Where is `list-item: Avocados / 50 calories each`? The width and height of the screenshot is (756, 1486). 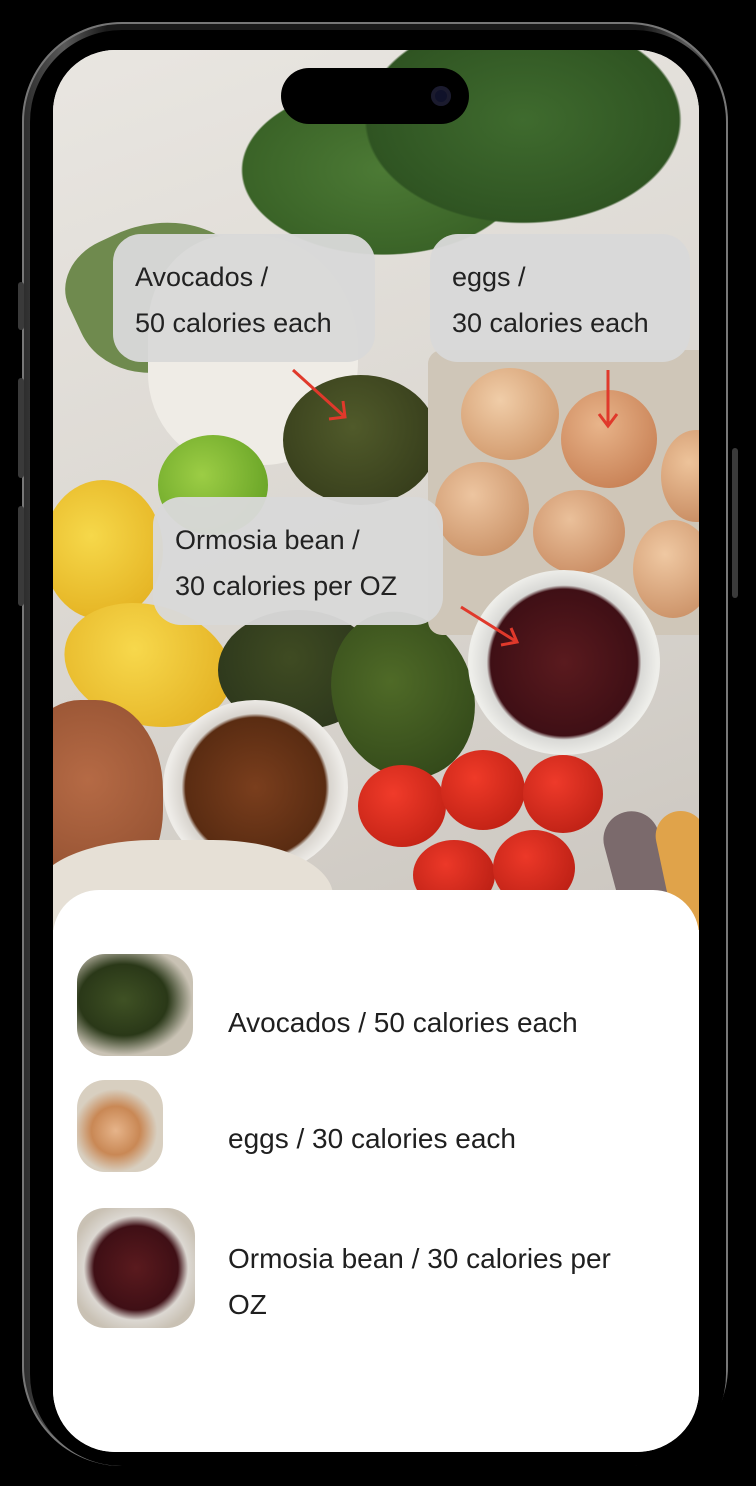
list-item: Avocados / 50 calories each is located at coordinates (376, 1006).